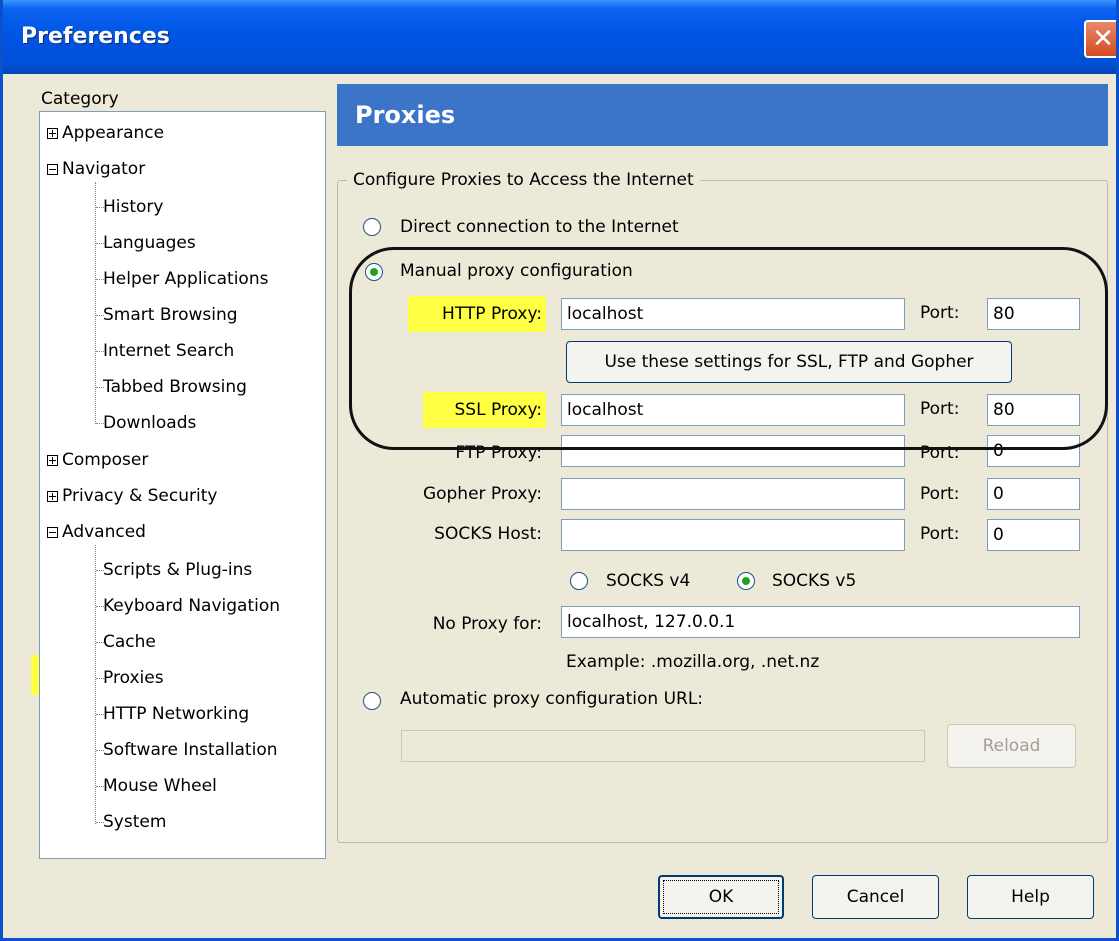 The image size is (1119, 941). What do you see at coordinates (149, 423) in the screenshot?
I see `tree-item-downloads: Downloads` at bounding box center [149, 423].